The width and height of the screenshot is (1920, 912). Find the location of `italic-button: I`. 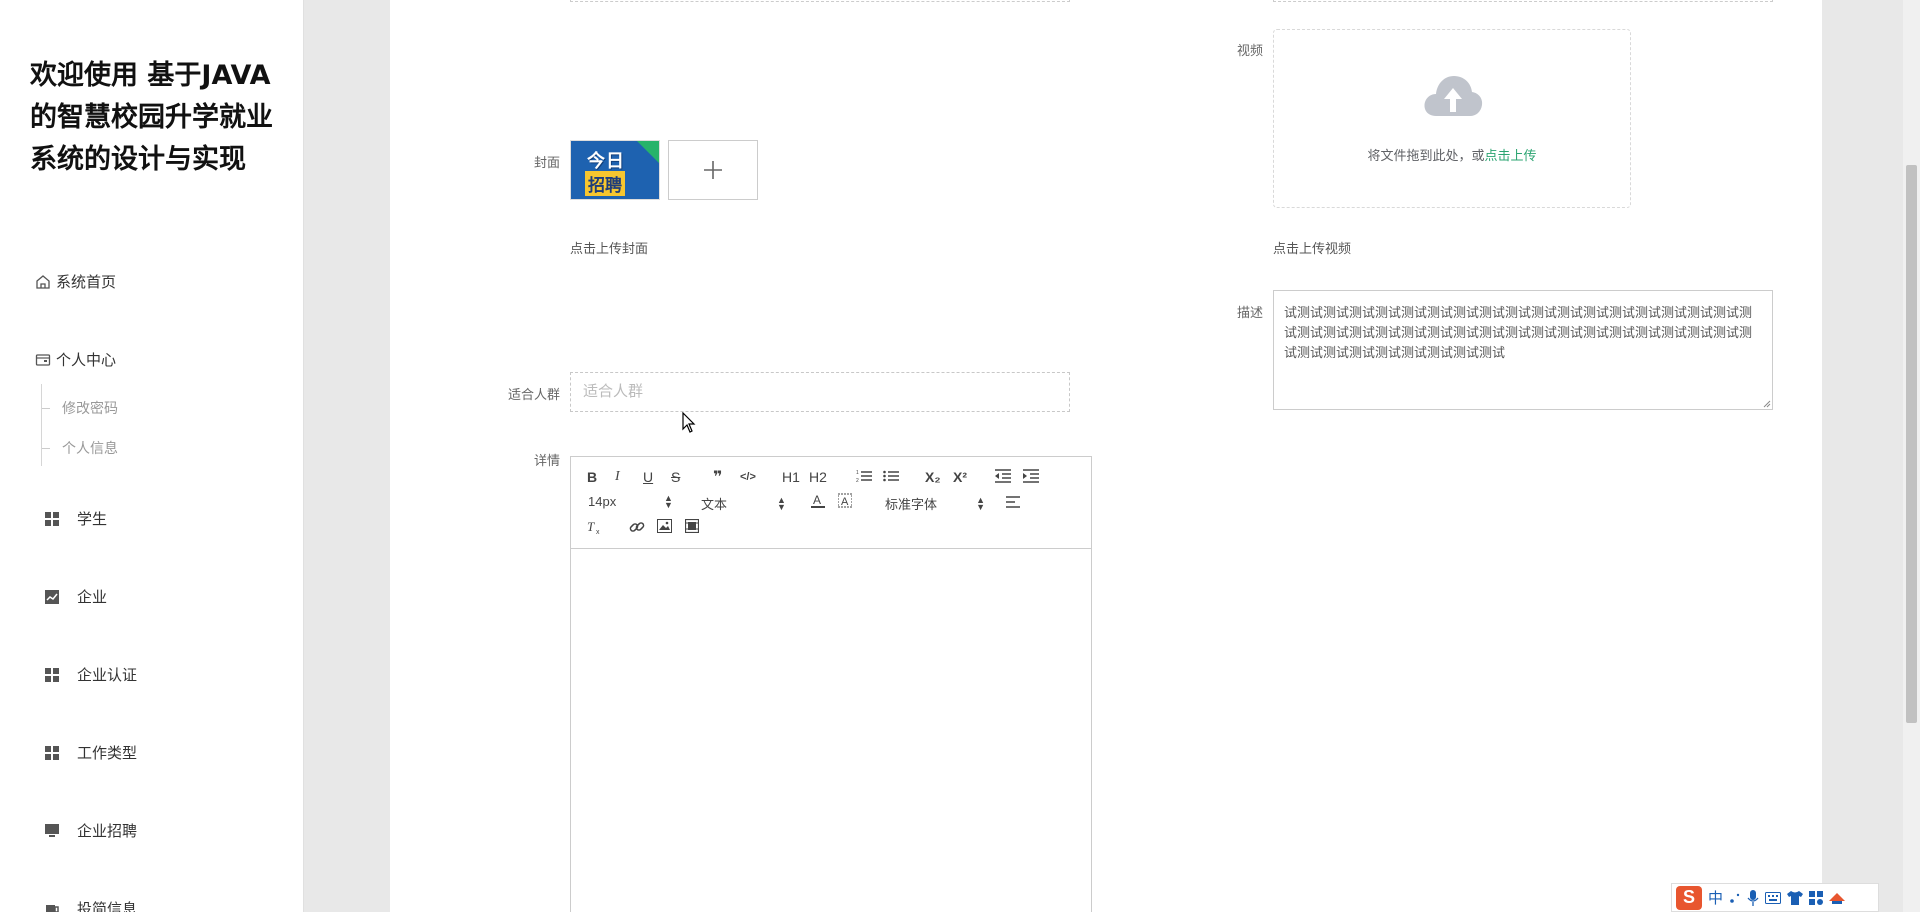

italic-button: I is located at coordinates (617, 477).